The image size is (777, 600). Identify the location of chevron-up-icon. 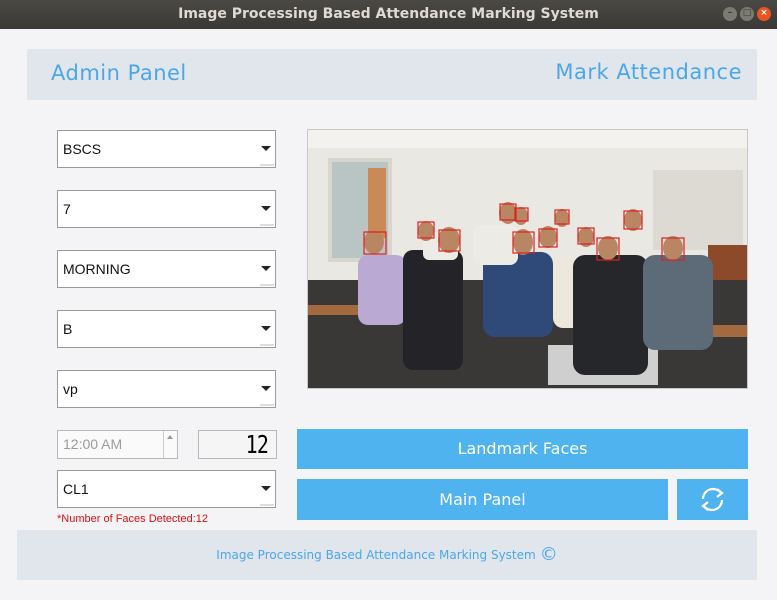
(170, 437).